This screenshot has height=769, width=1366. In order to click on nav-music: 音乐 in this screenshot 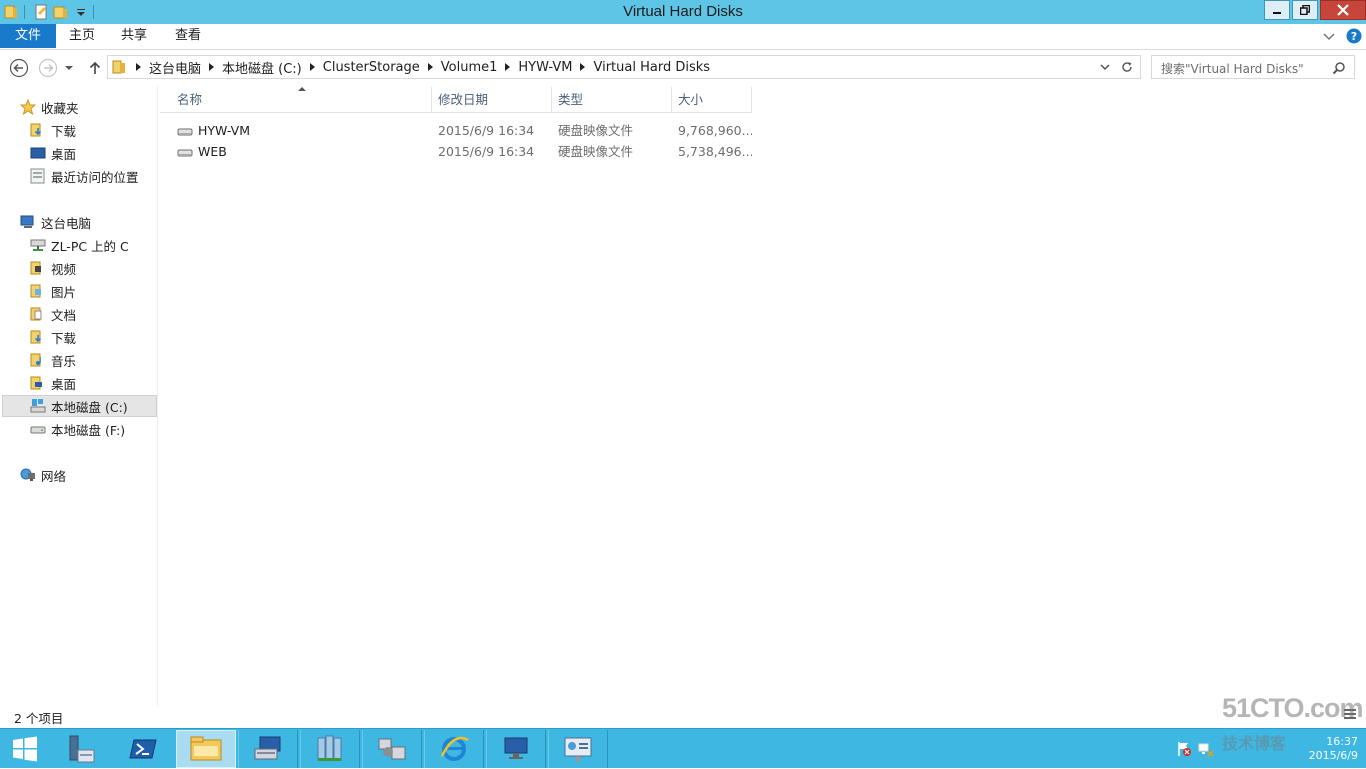, I will do `click(93, 360)`.